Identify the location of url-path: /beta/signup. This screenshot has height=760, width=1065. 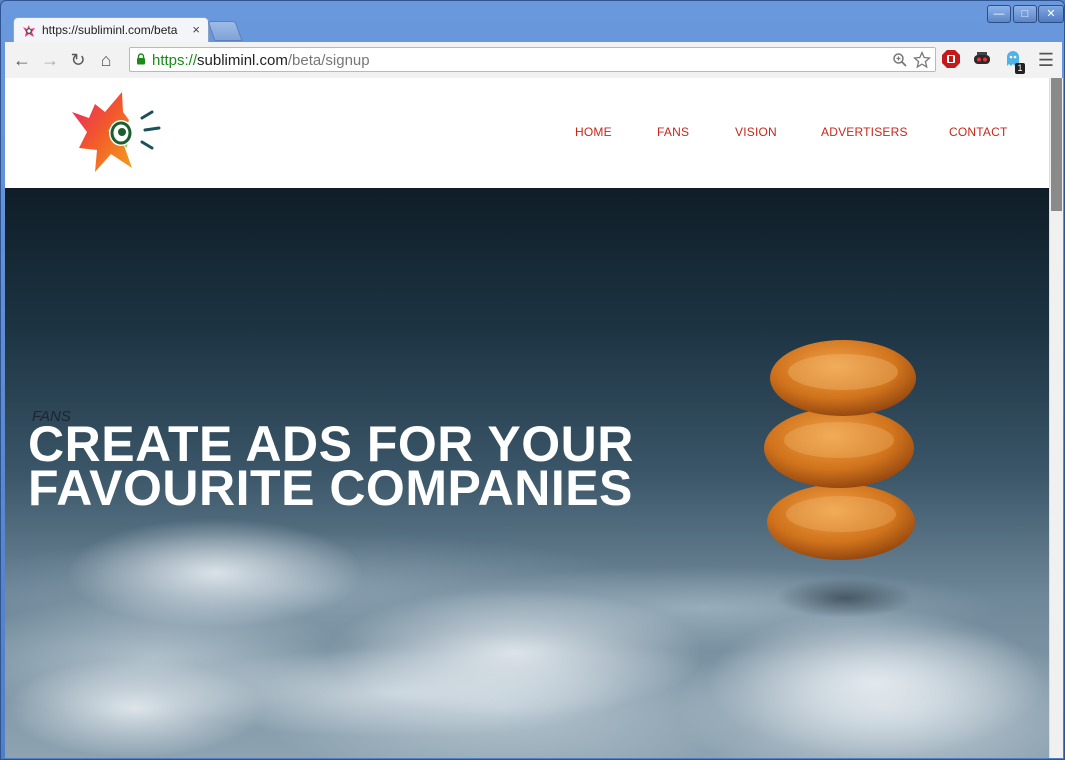
(328, 60).